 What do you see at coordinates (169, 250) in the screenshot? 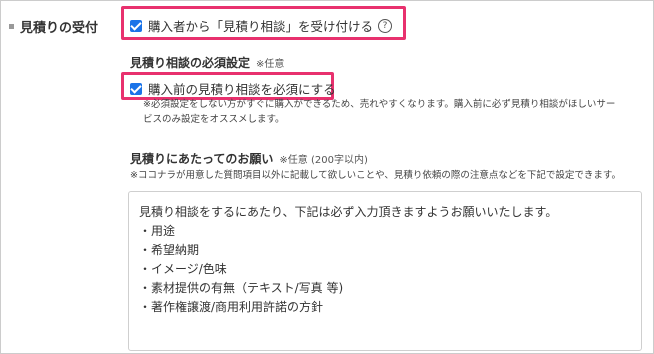
I see `textarea-line: ・希望納期` at bounding box center [169, 250].